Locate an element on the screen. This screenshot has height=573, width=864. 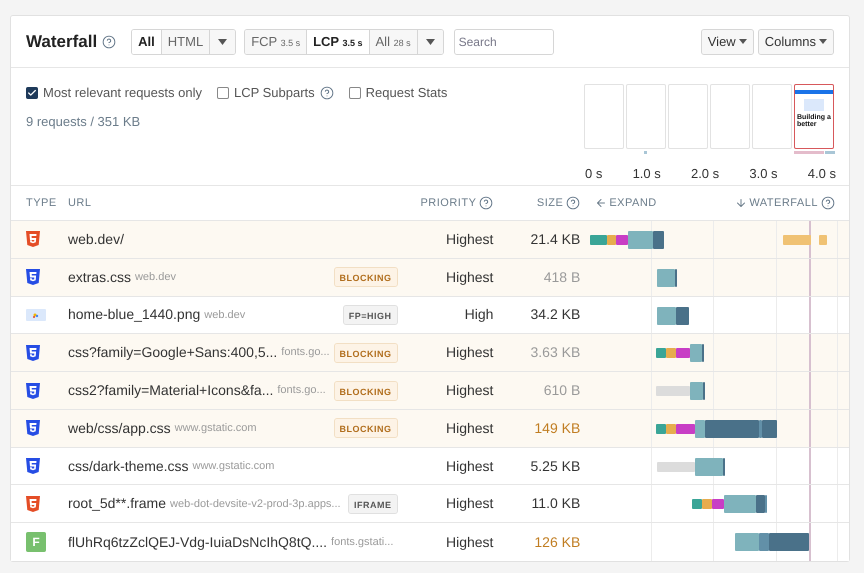
screenshot-header is located at coordinates (814, 92).